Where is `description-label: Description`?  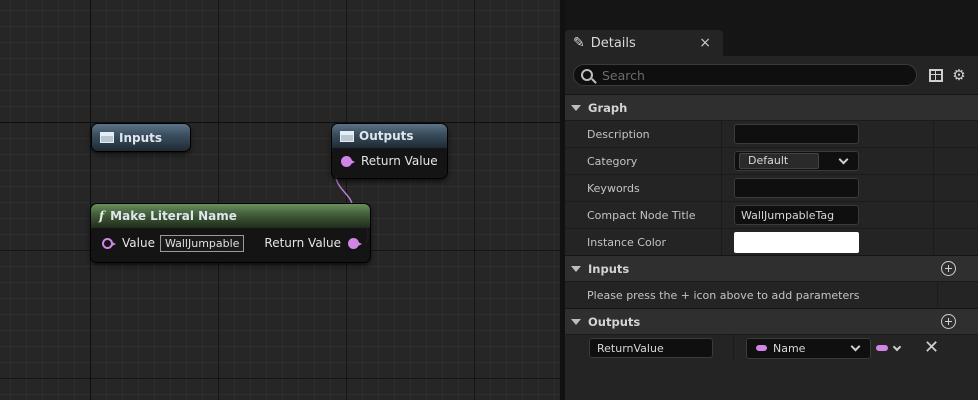
description-label: Description is located at coordinates (643, 134).